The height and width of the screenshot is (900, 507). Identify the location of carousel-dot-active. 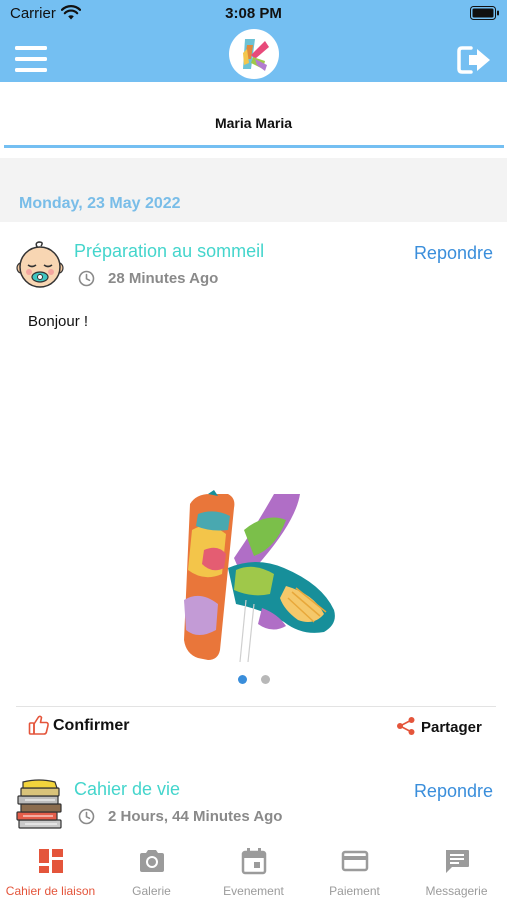
(242, 679).